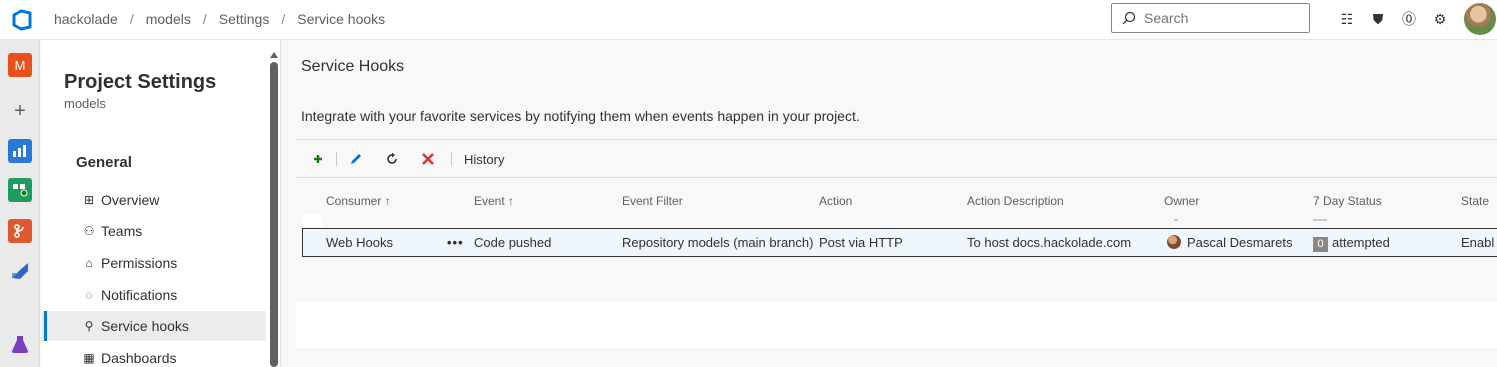  Describe the element at coordinates (358, 201) in the screenshot. I see `column-header-consumer: Consumer ↑` at that location.